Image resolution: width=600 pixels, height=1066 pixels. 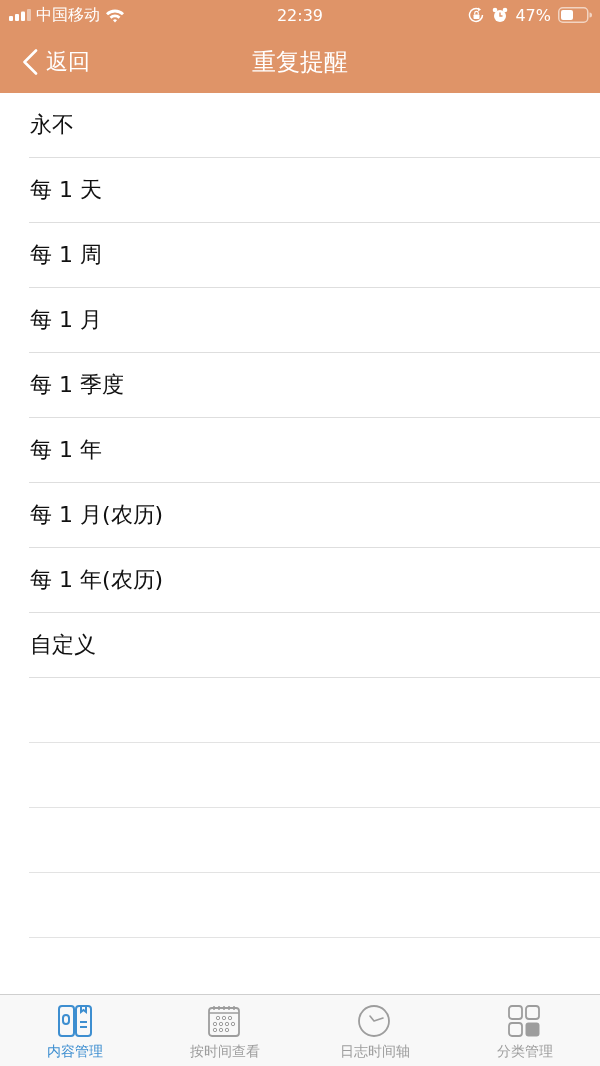 What do you see at coordinates (96, 580) in the screenshot?
I see `repeat-option: 每 1 年(农历)` at bounding box center [96, 580].